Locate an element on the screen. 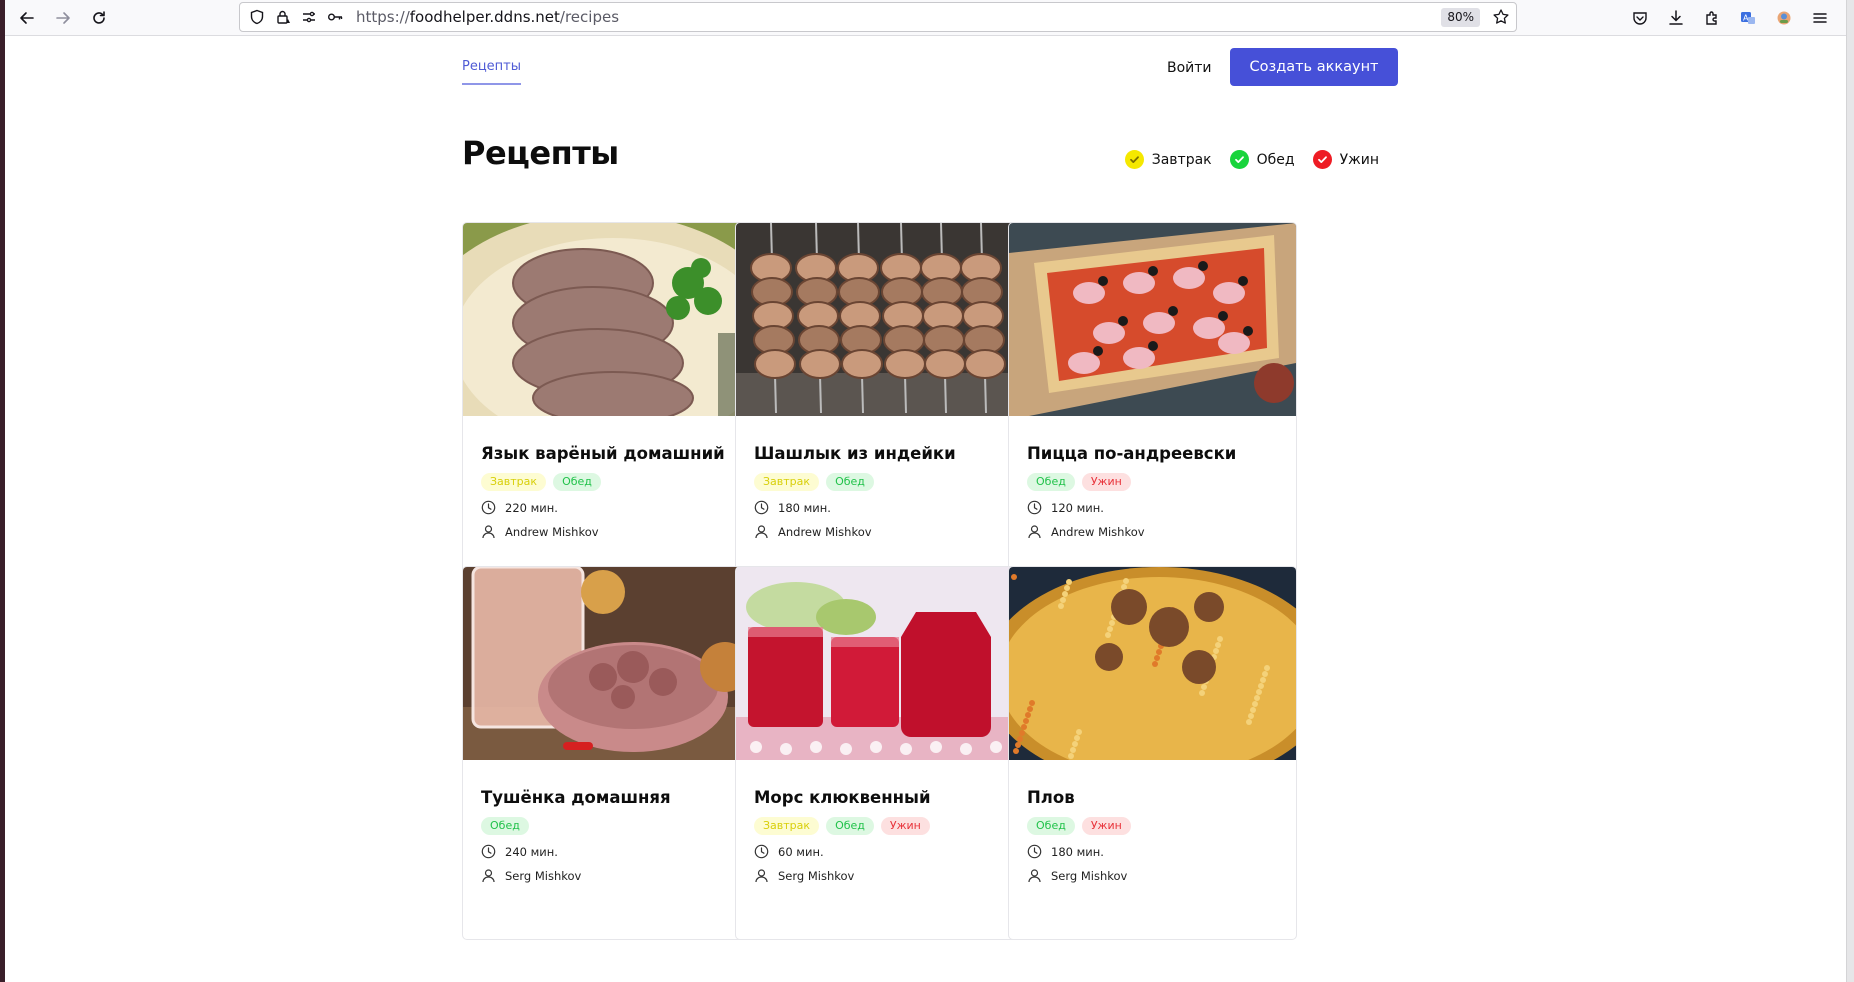 This screenshot has height=982, width=1854. back-button is located at coordinates (27, 18).